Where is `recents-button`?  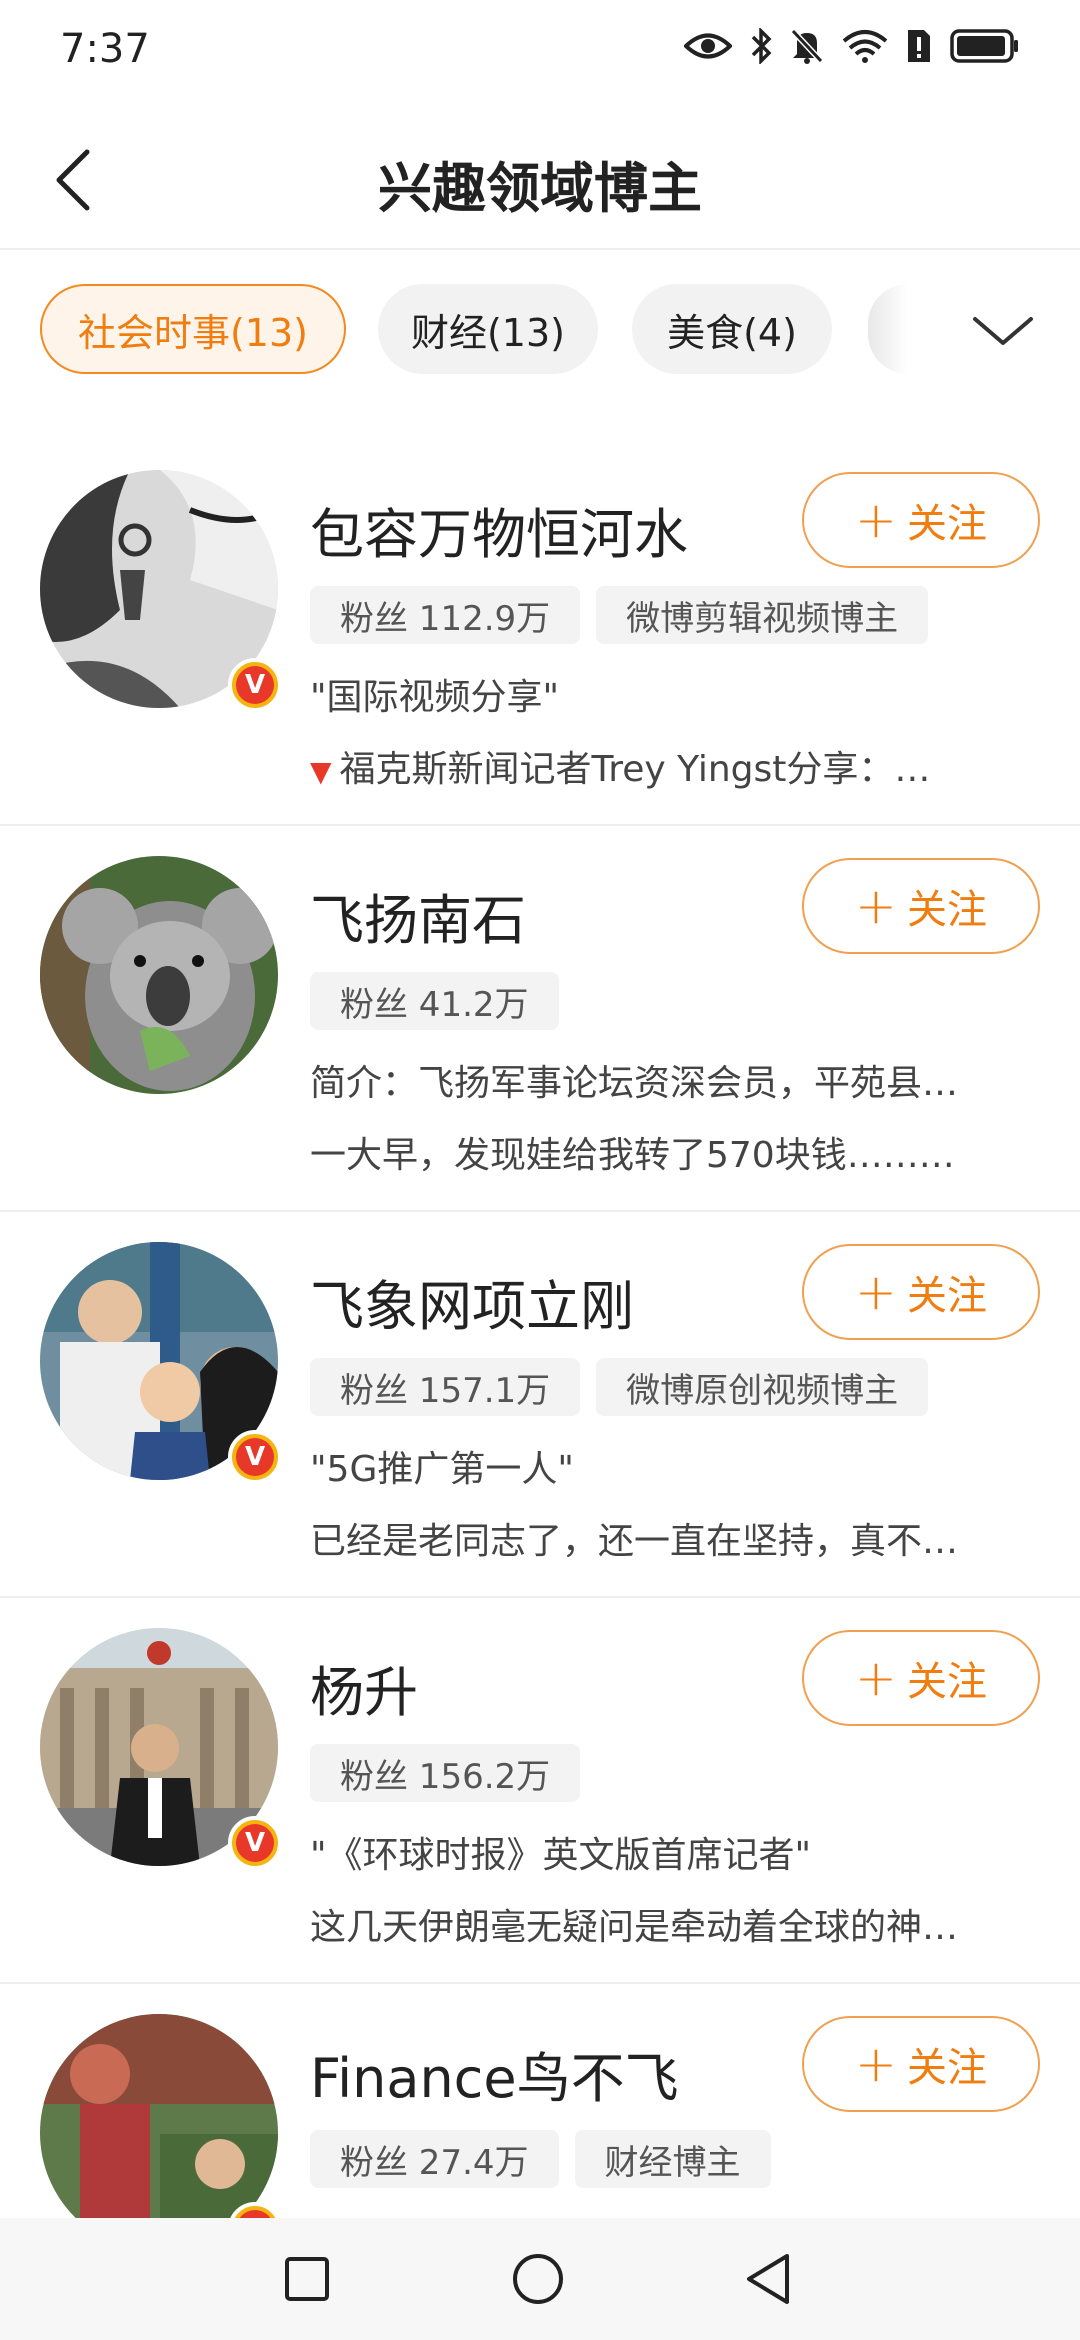
recents-button is located at coordinates (307, 2279).